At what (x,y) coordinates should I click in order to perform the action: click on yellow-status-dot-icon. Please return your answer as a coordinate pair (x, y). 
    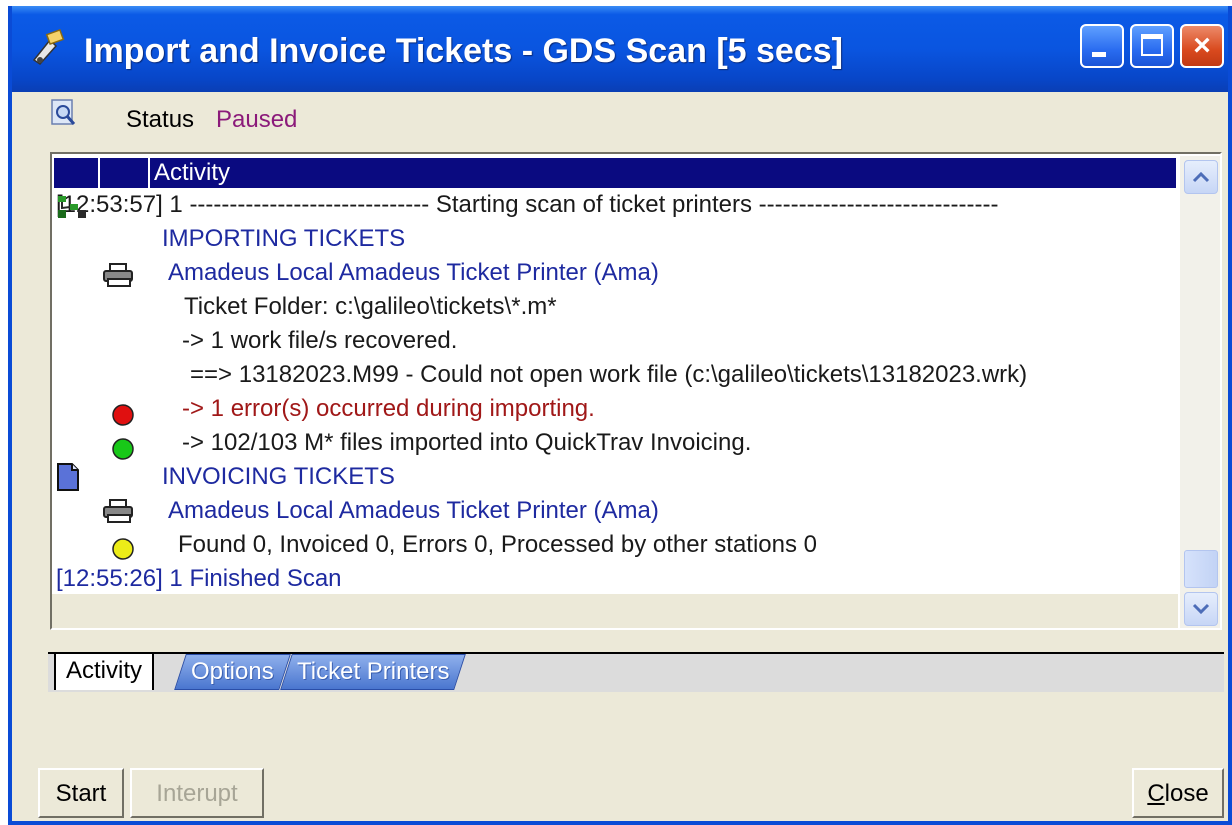
    Looking at the image, I should click on (123, 549).